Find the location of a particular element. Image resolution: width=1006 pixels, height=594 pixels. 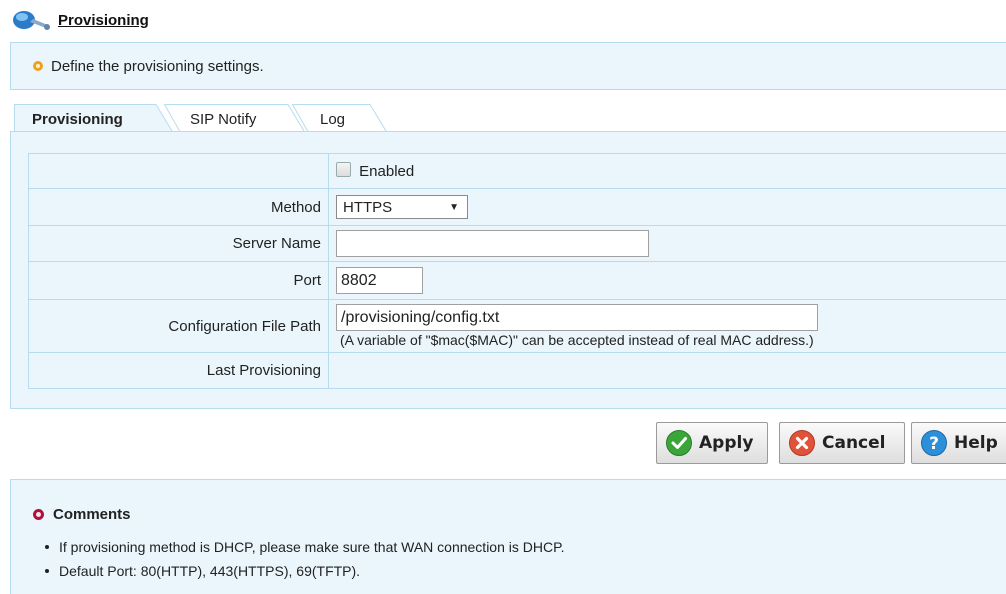

config-path-label: Configuration File Path is located at coordinates (178, 326).